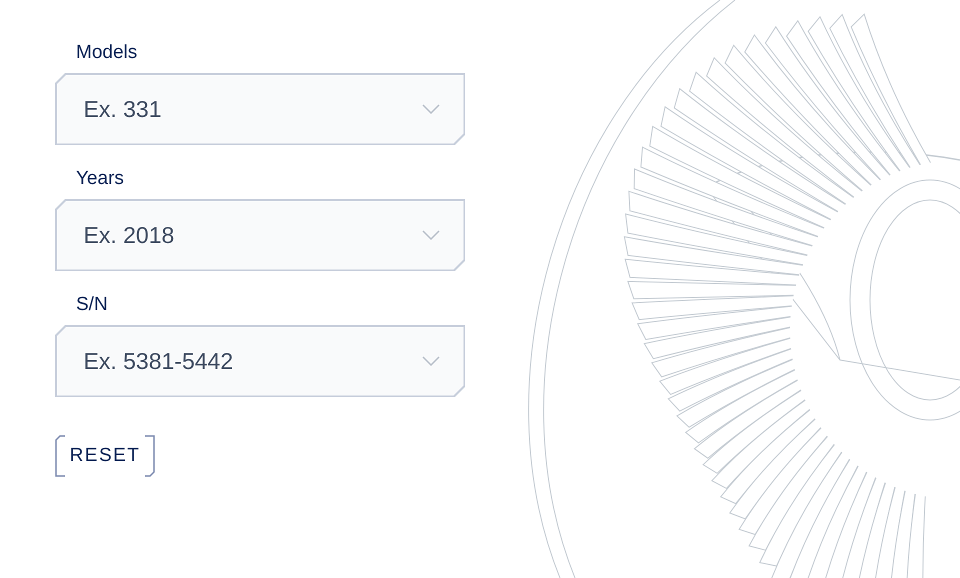 This screenshot has width=960, height=578. Describe the element at coordinates (260, 235) in the screenshot. I see `dropdown-field: Ex. 2018` at that location.